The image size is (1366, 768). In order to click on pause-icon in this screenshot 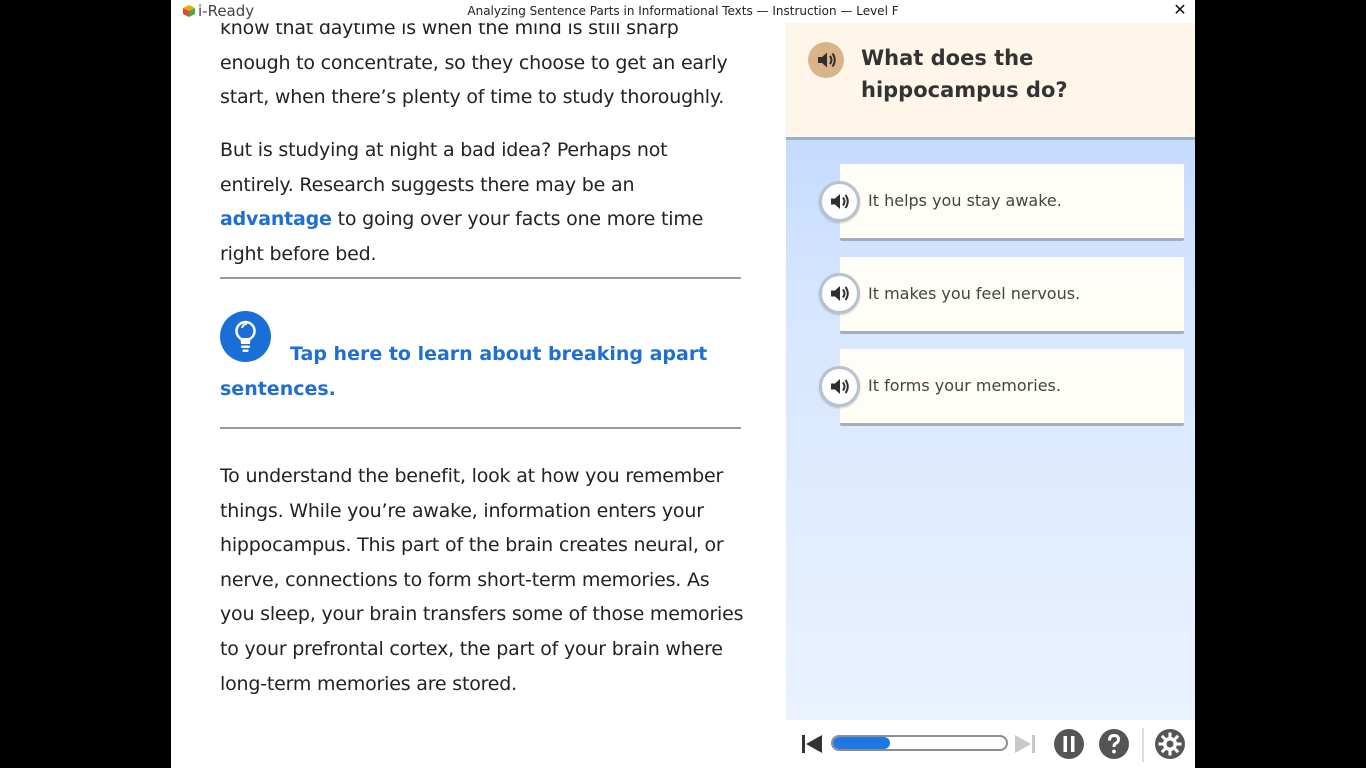, I will do `click(1069, 744)`.